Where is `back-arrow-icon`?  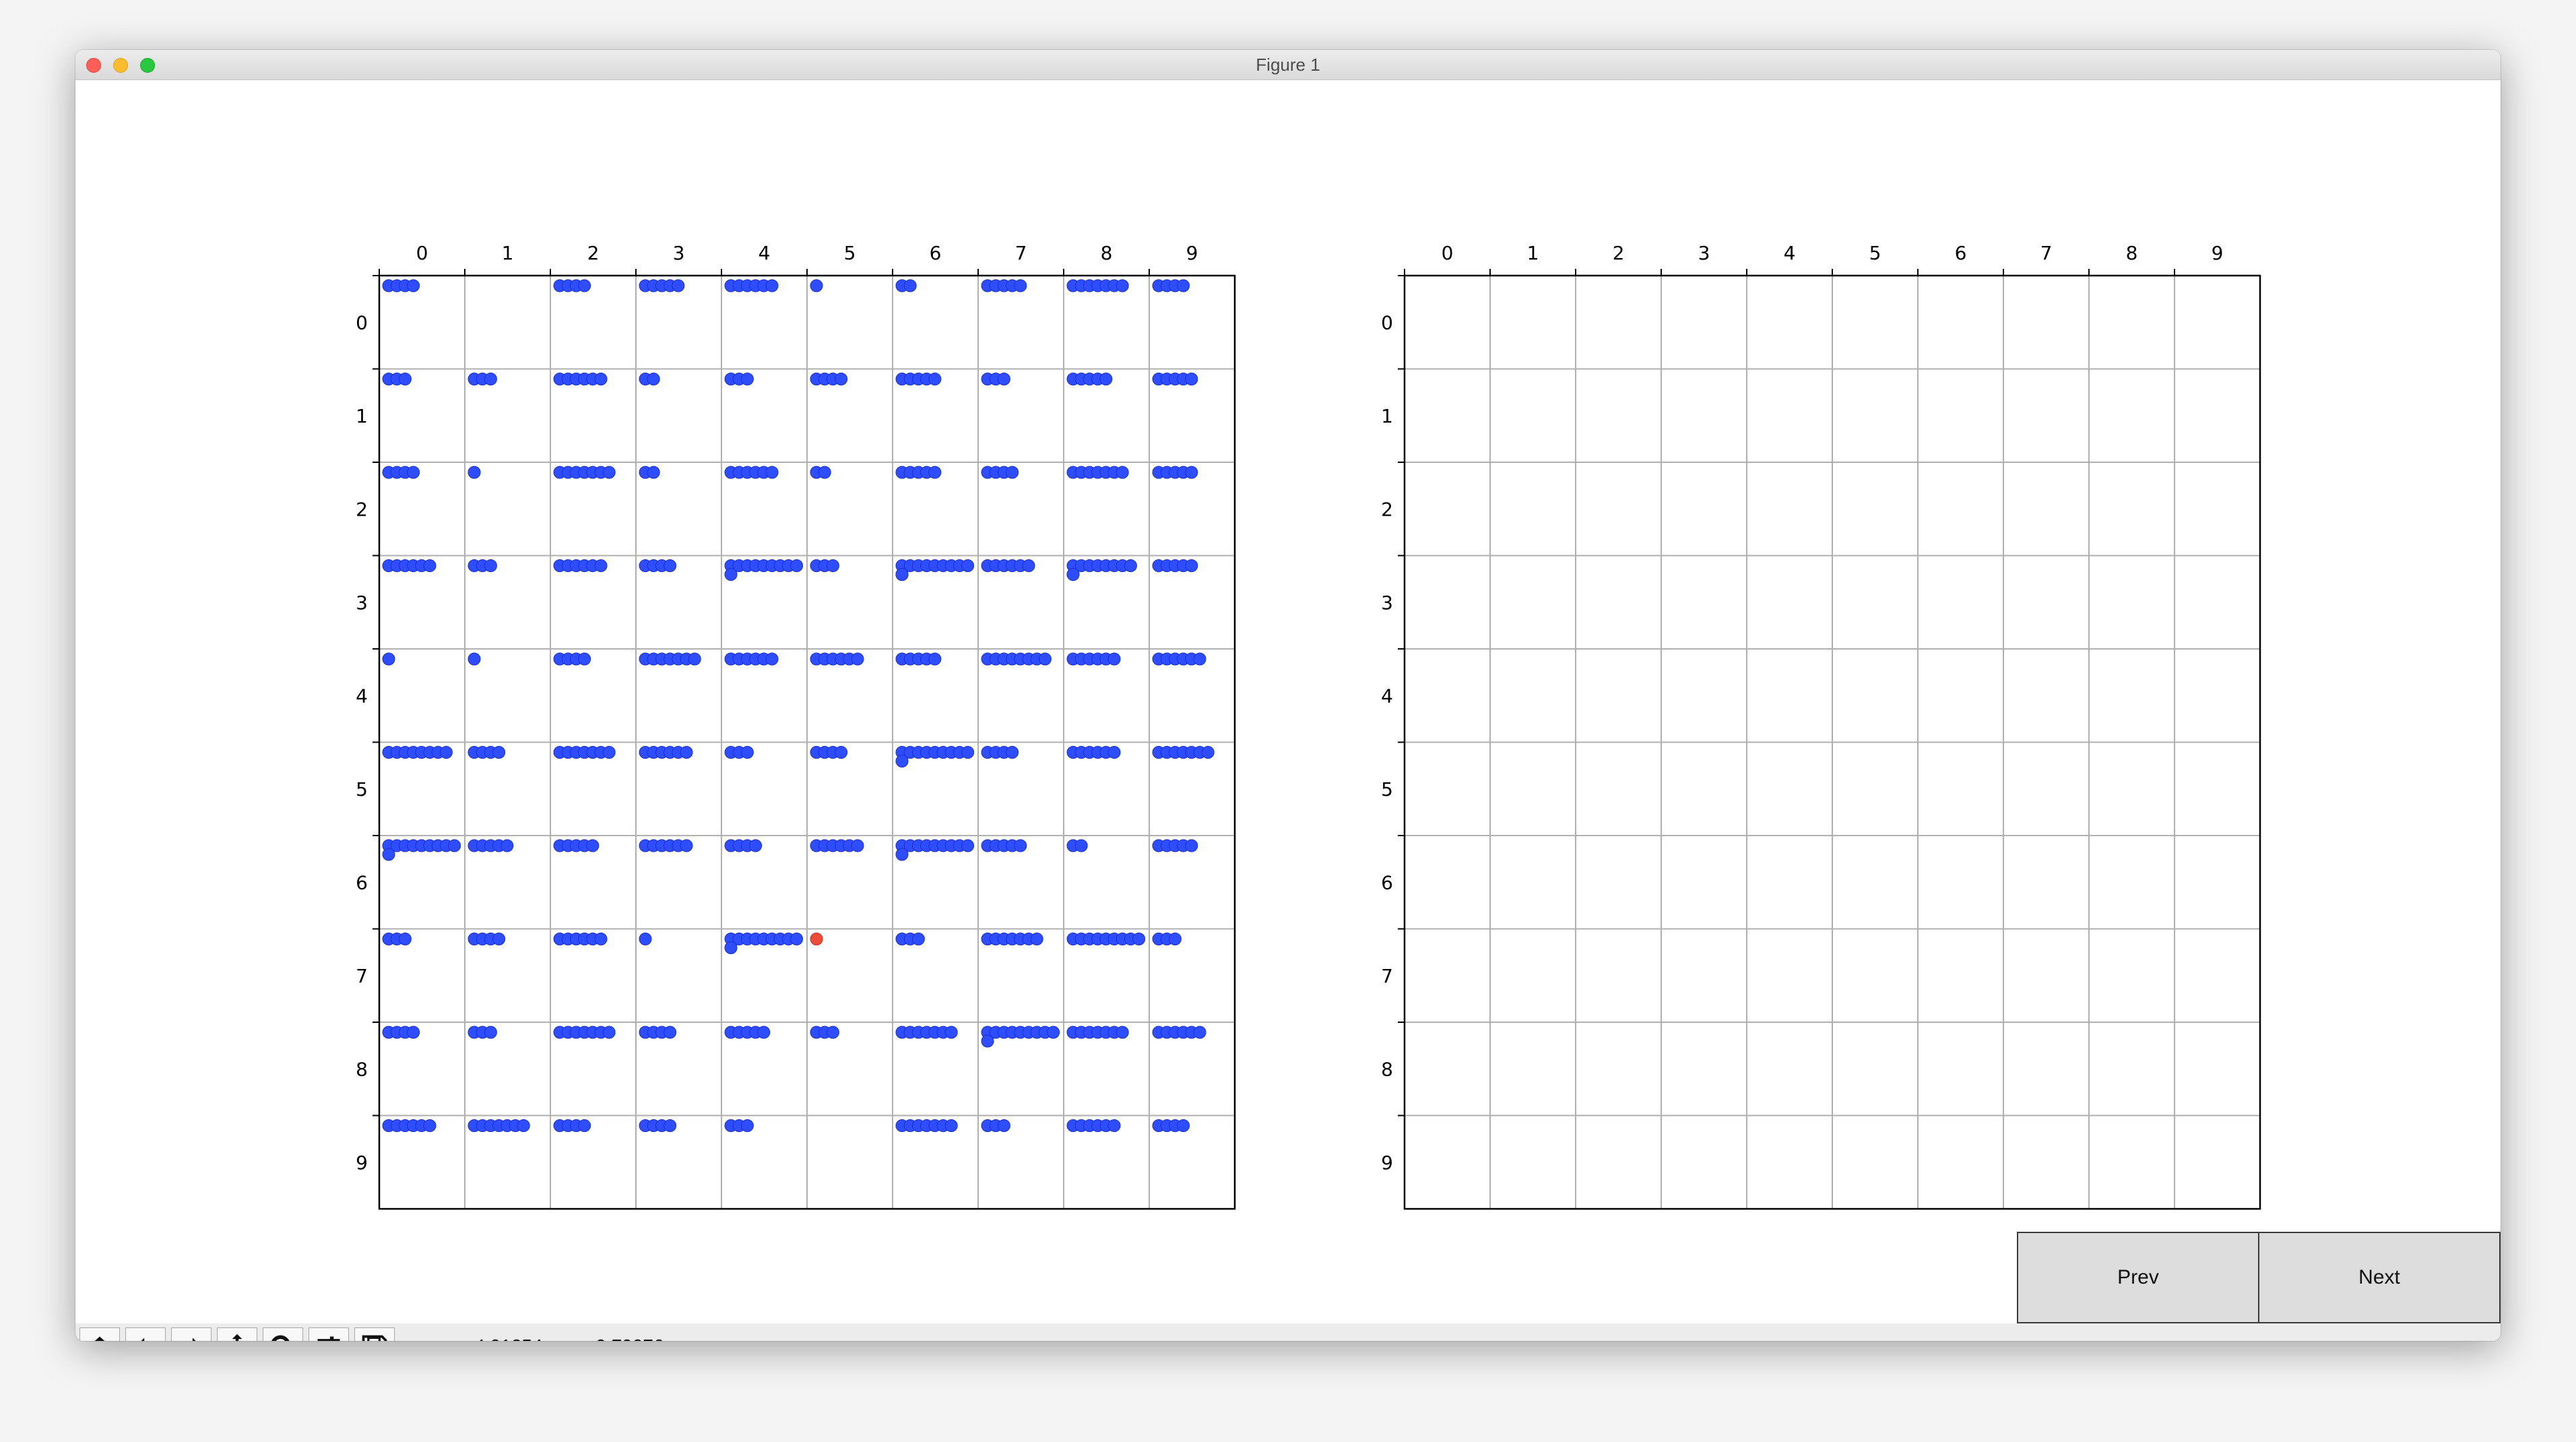
back-arrow-icon is located at coordinates (145, 1334).